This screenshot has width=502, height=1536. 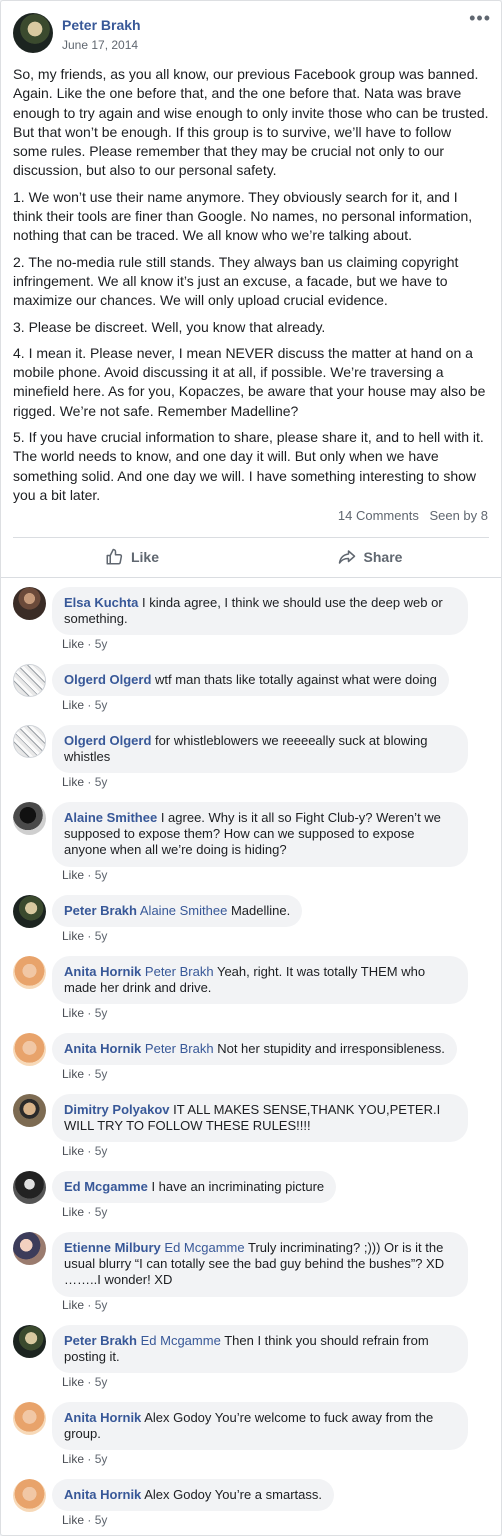 I want to click on comment-author: Elsa Kuchta, so click(x=101, y=602).